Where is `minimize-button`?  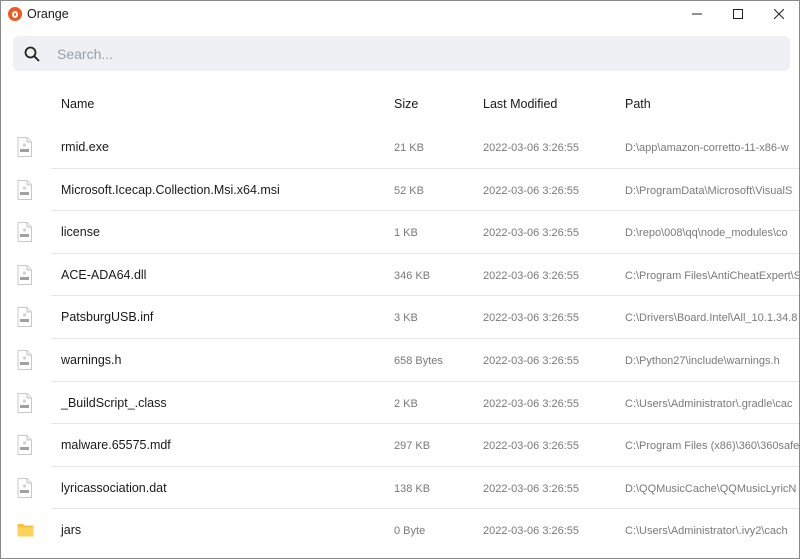 minimize-button is located at coordinates (696, 14).